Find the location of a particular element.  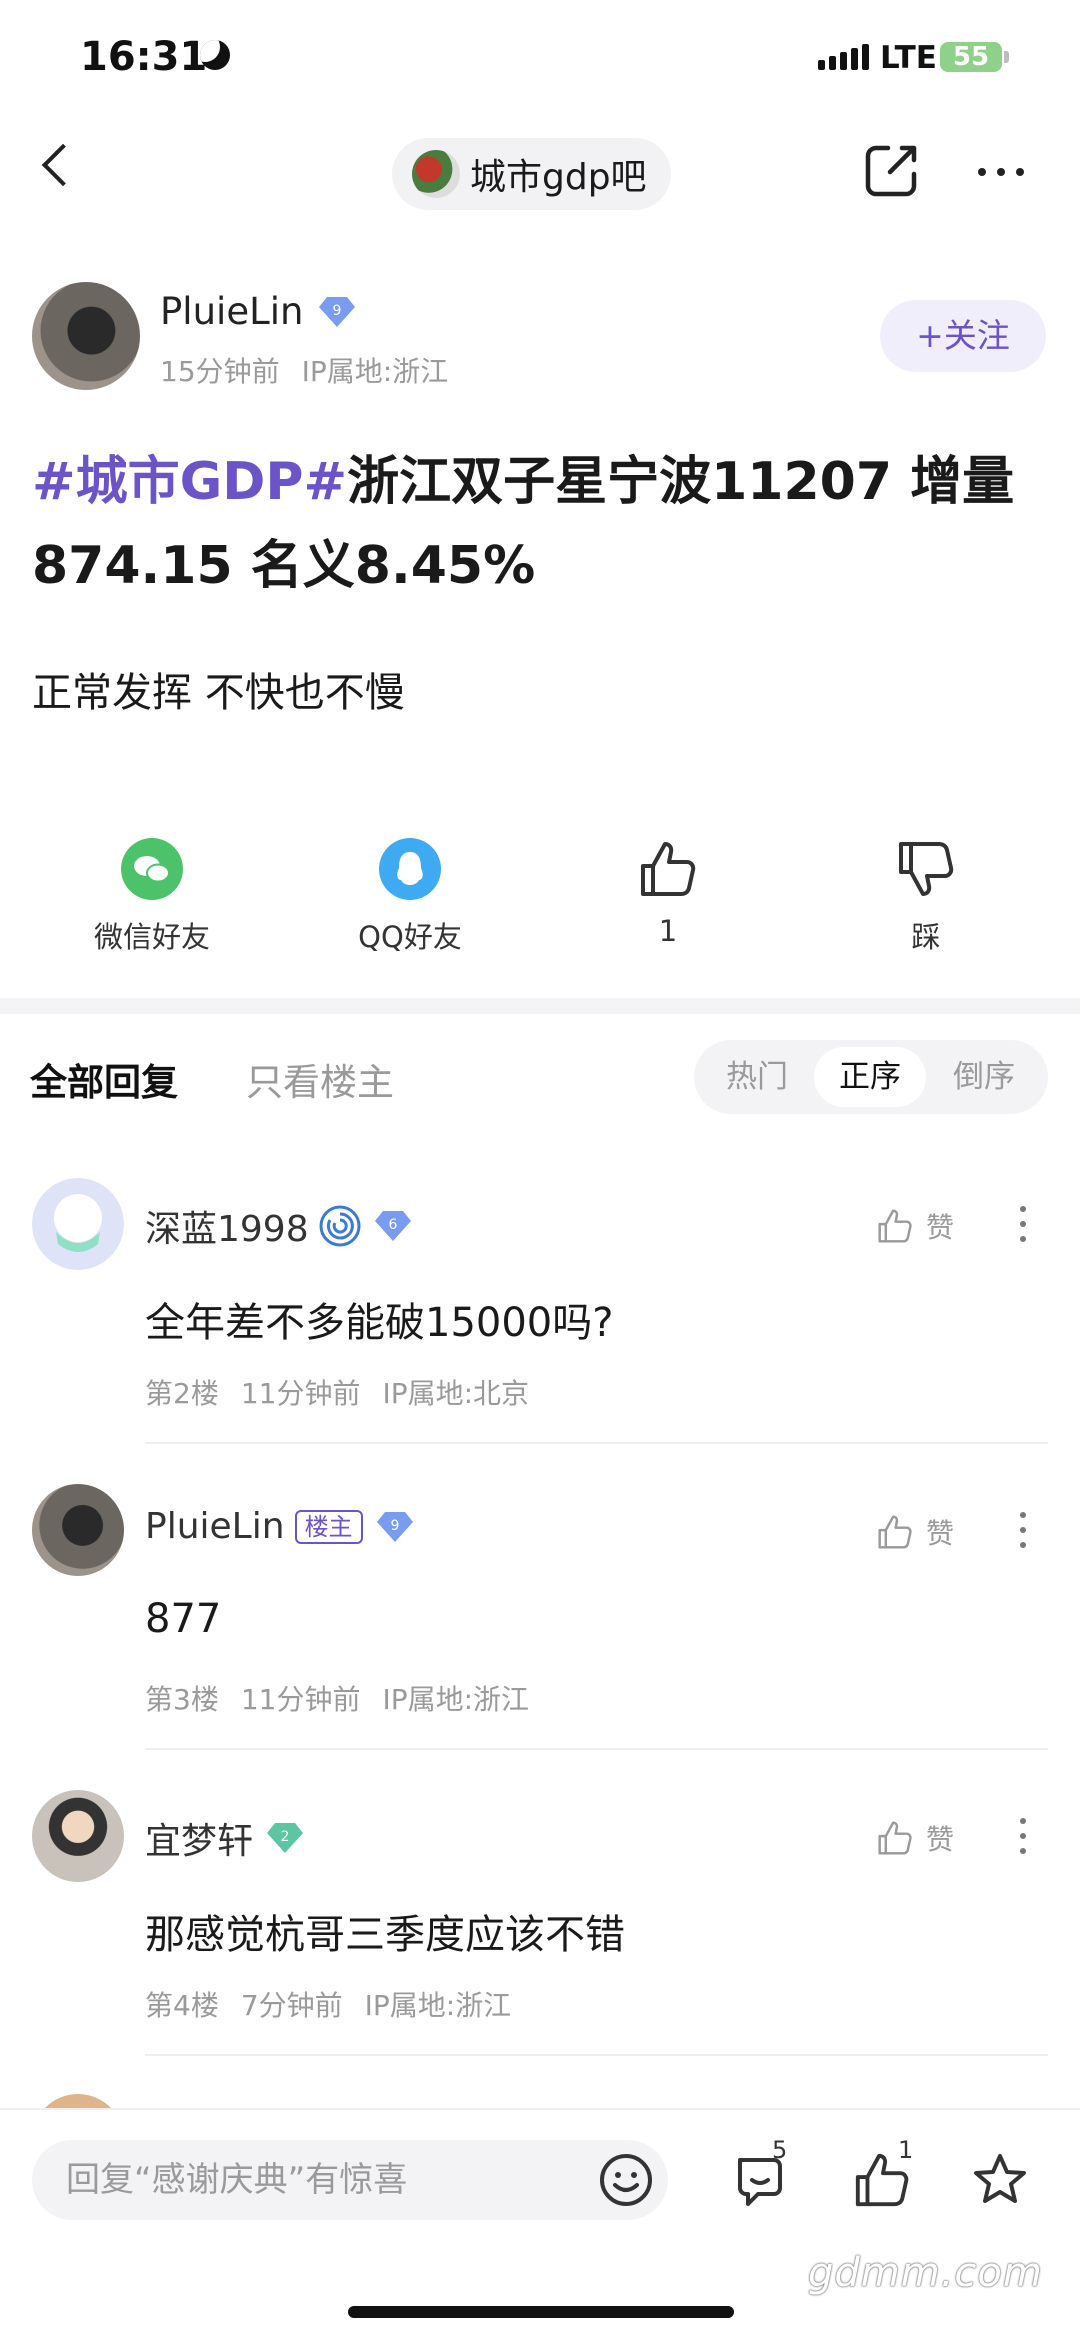

level-badge-icon: 6 is located at coordinates (392, 1226).